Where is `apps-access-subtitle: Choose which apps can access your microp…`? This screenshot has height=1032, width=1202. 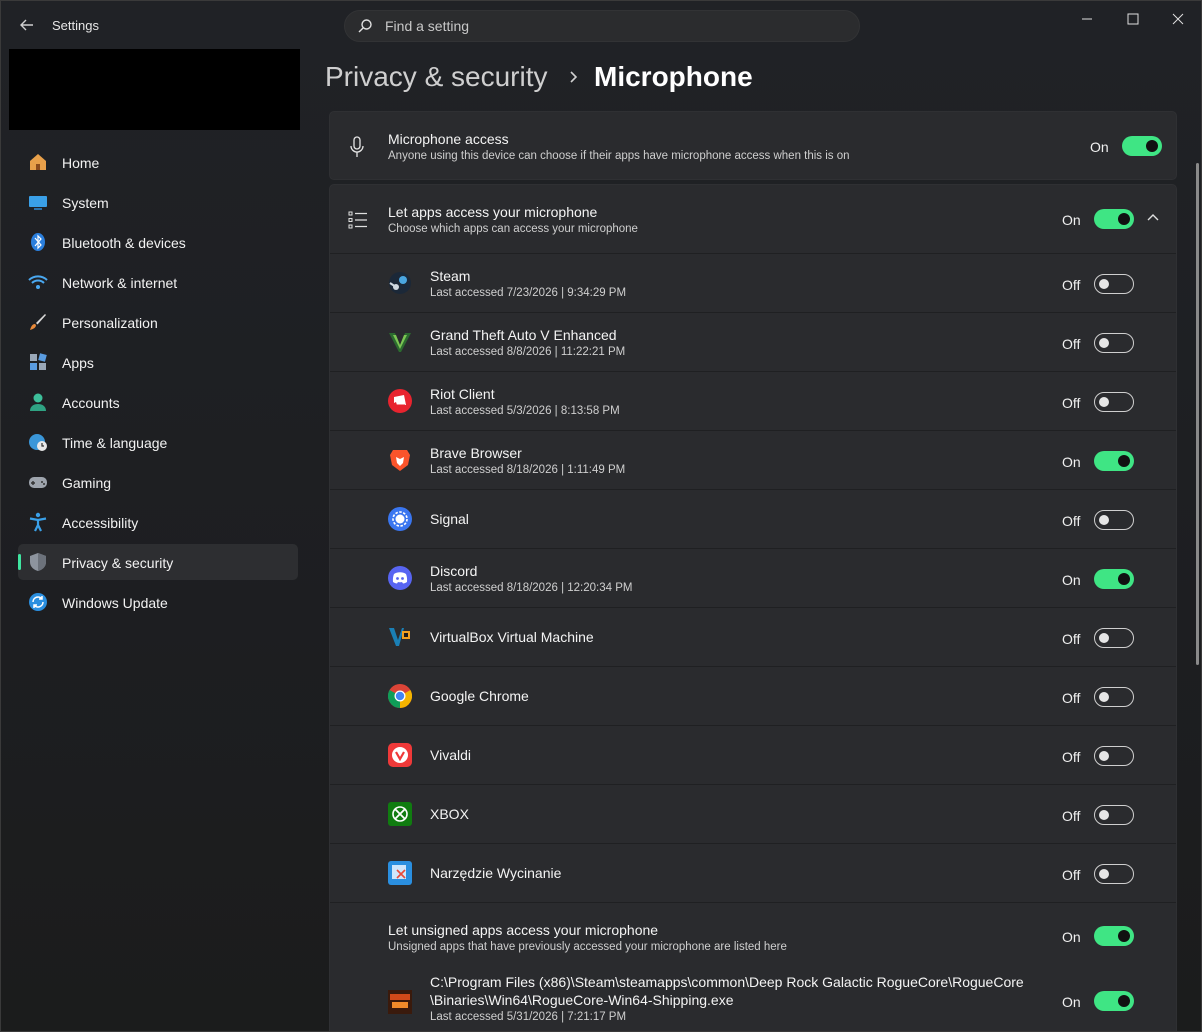 apps-access-subtitle: Choose which apps can access your microp… is located at coordinates (513, 229).